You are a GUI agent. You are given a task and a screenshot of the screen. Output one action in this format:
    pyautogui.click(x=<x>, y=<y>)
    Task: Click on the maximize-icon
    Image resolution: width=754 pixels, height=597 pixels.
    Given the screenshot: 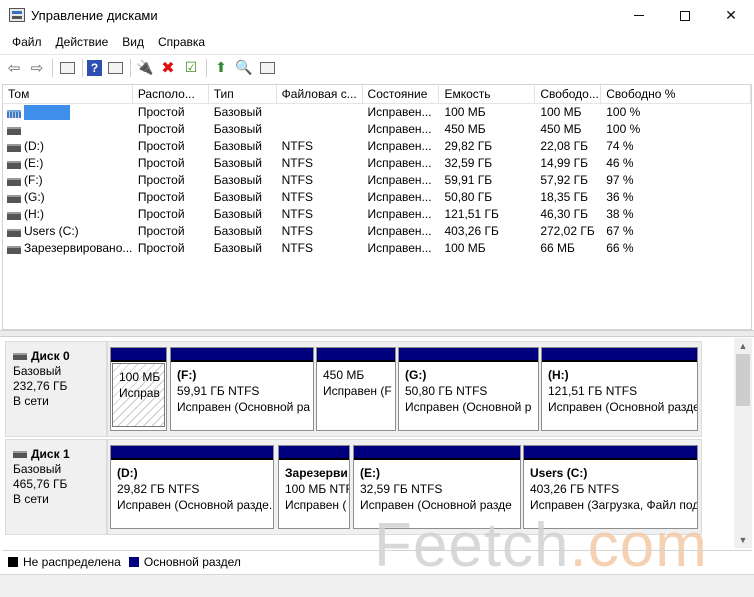 What is the action you would take?
    pyautogui.click(x=685, y=15)
    